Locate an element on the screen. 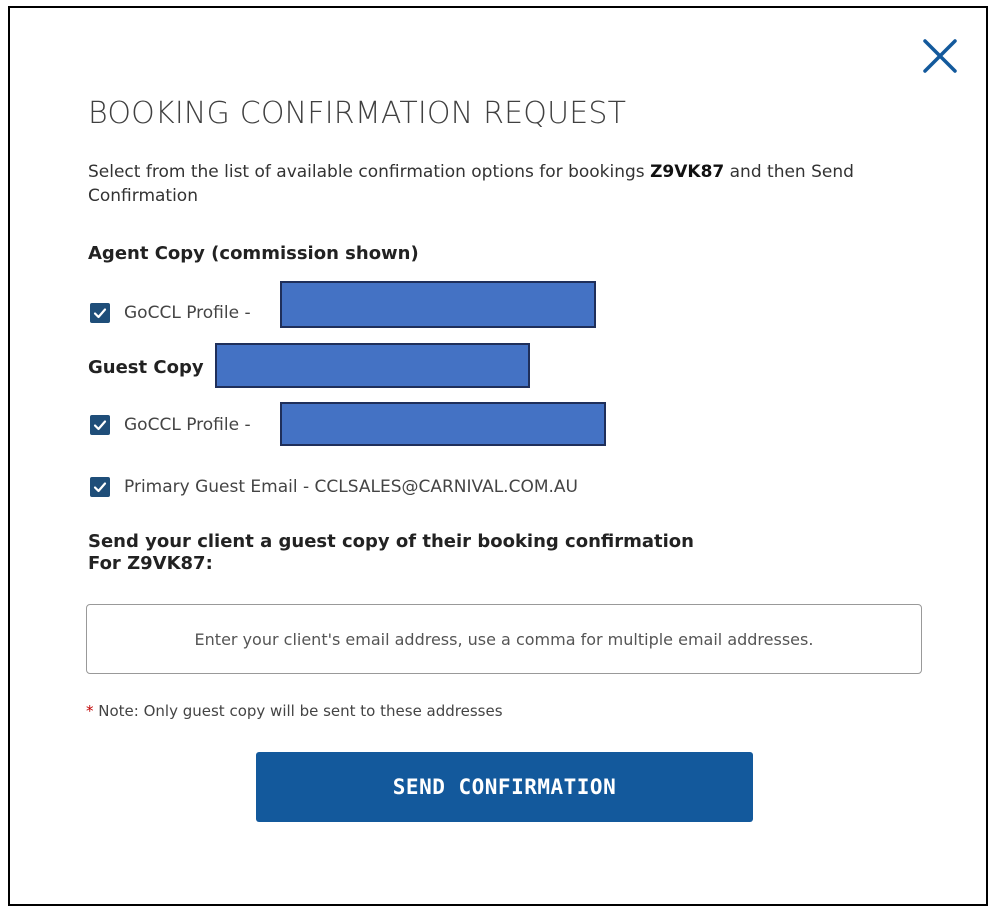 This screenshot has height=906, width=990. redacted-guest-copy is located at coordinates (372, 365).